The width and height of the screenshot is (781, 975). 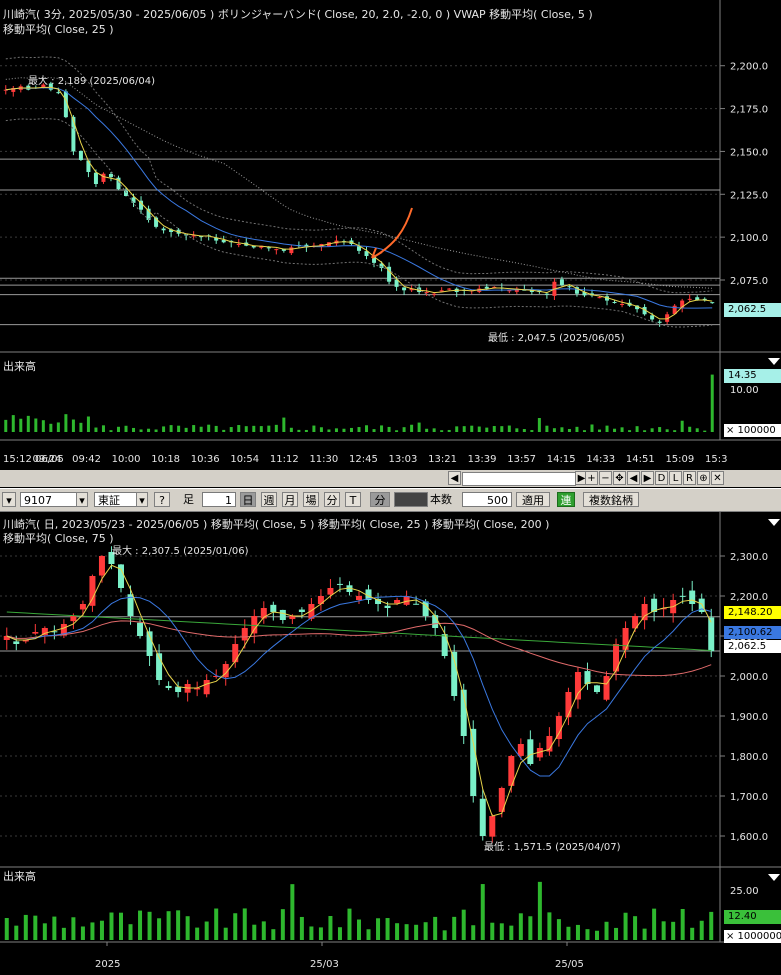 I want to click on month-button: 月, so click(x=290, y=499).